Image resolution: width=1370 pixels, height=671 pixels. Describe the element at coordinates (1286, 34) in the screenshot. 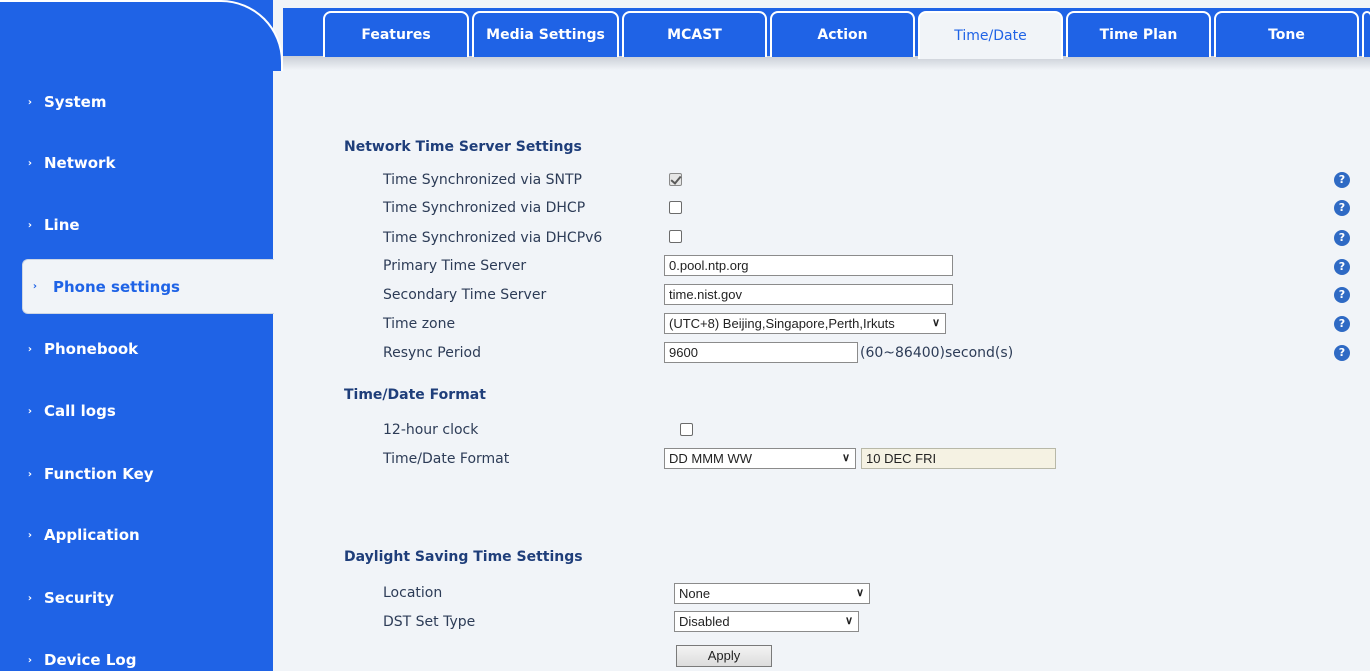

I see `tab-tone: Tone` at that location.